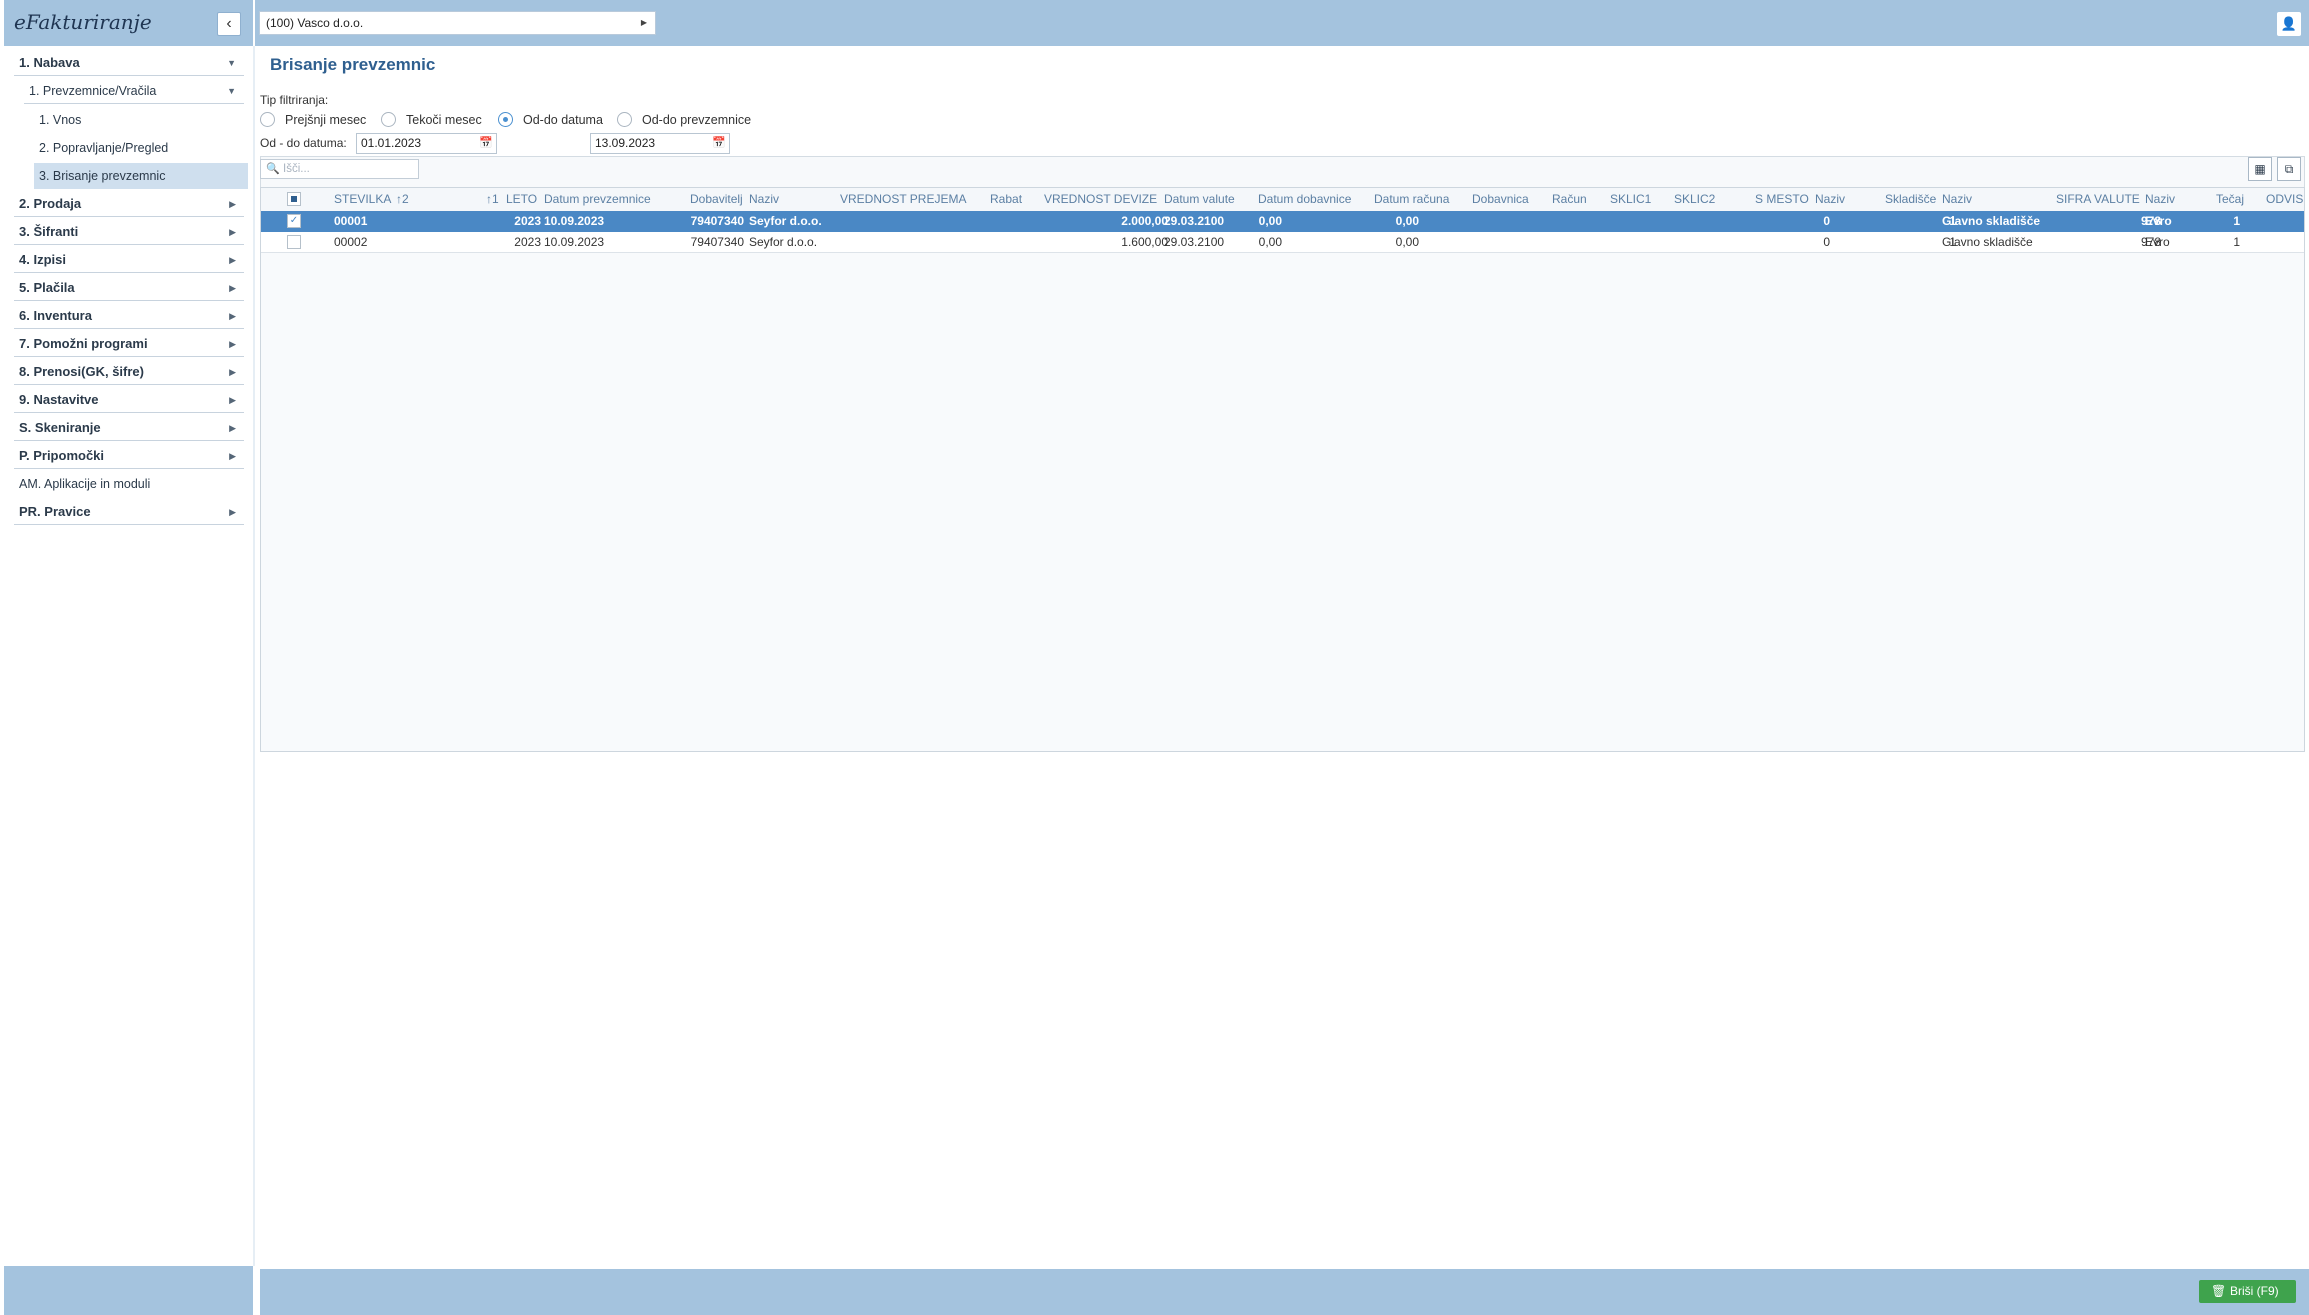 The width and height of the screenshot is (2309, 1315). I want to click on sidebar-footer, so click(128, 1290).